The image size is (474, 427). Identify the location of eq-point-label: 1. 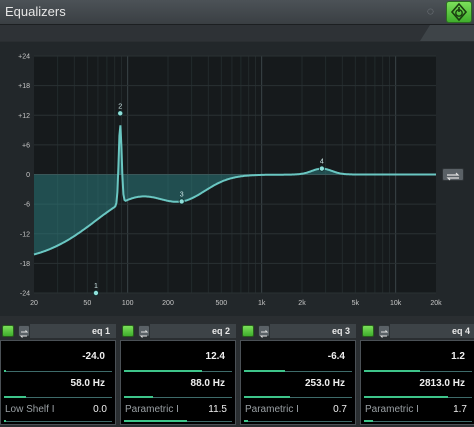
(96, 286).